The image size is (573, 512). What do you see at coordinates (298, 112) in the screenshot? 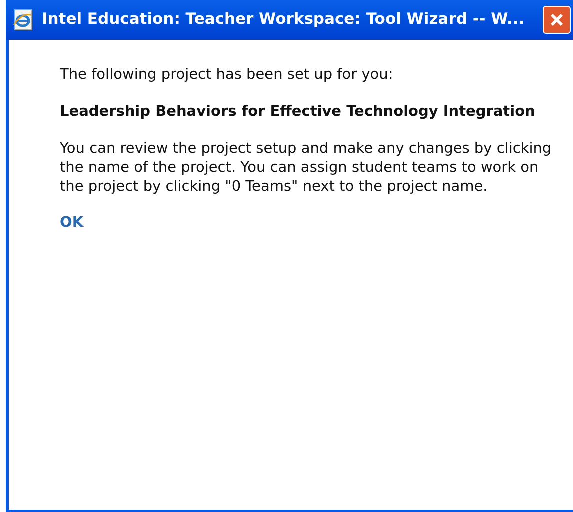
I see `project-name: Leadership Behaviors for Effective Technology Integration` at bounding box center [298, 112].